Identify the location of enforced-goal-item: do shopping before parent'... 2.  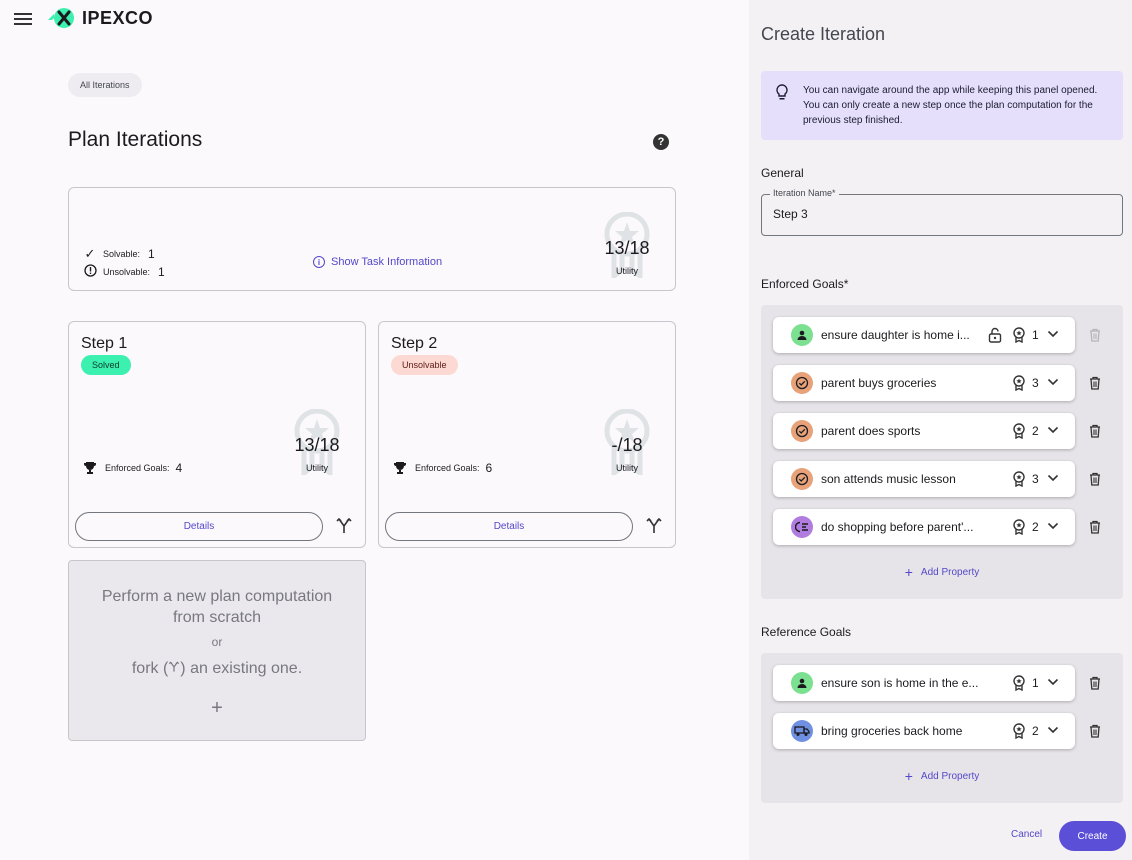
(924, 527).